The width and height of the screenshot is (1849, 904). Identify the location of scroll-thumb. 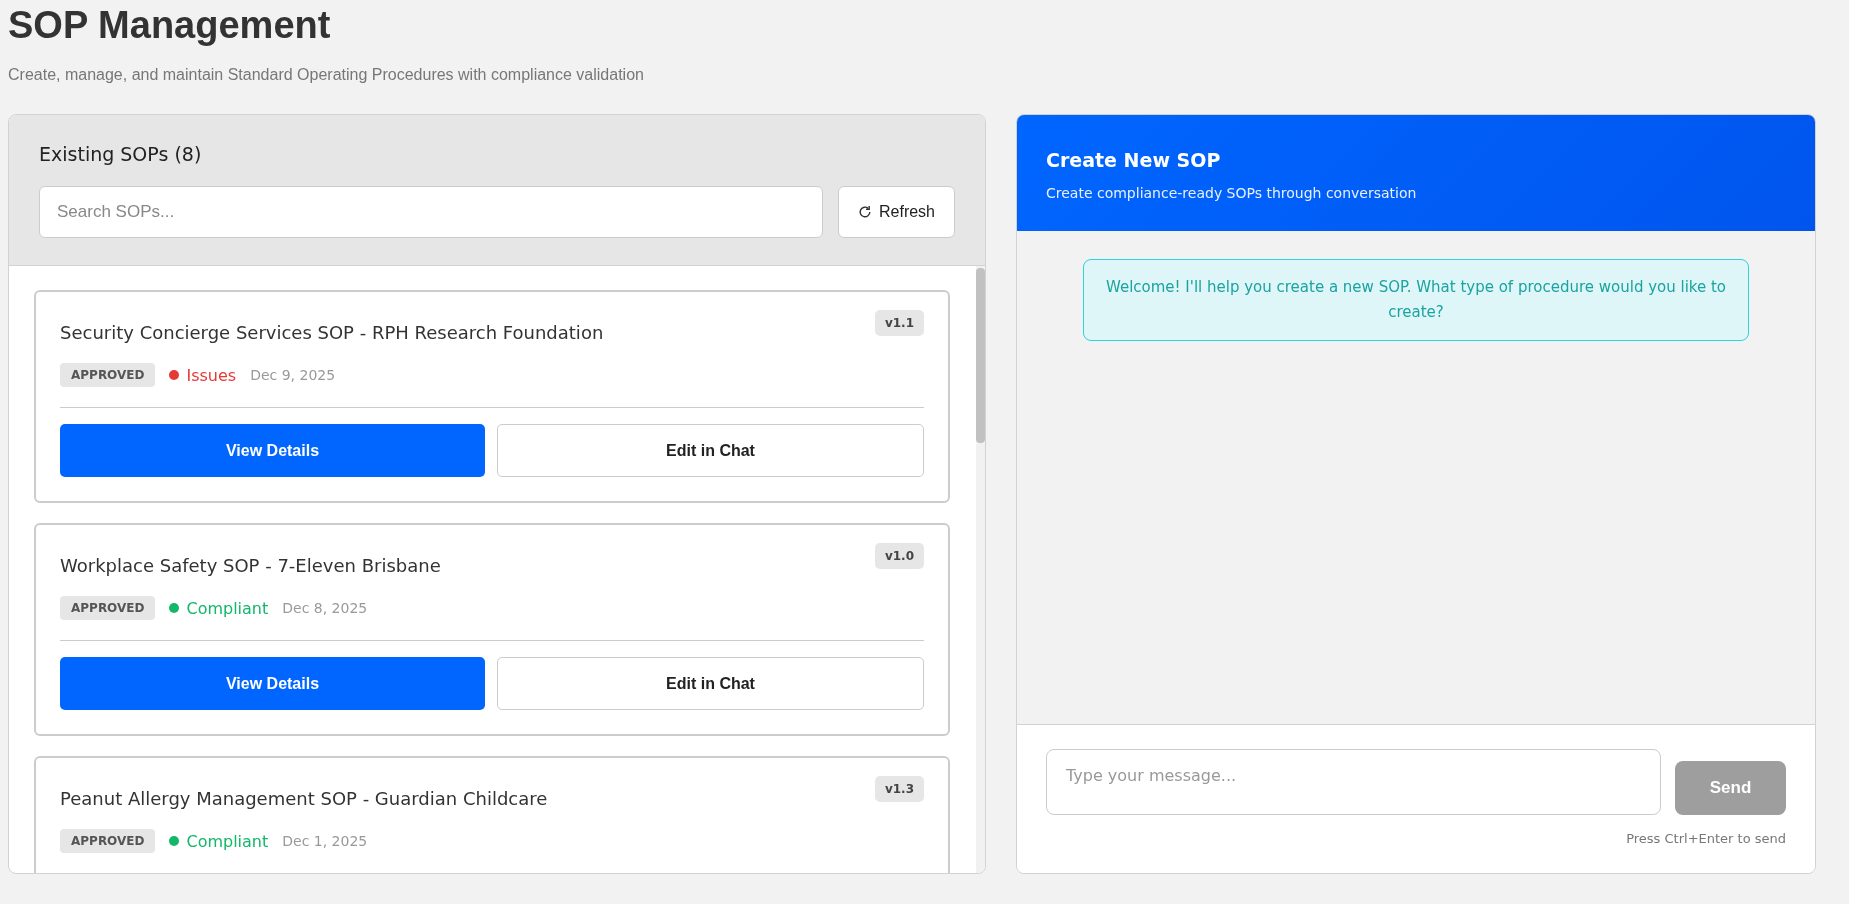
(980, 355).